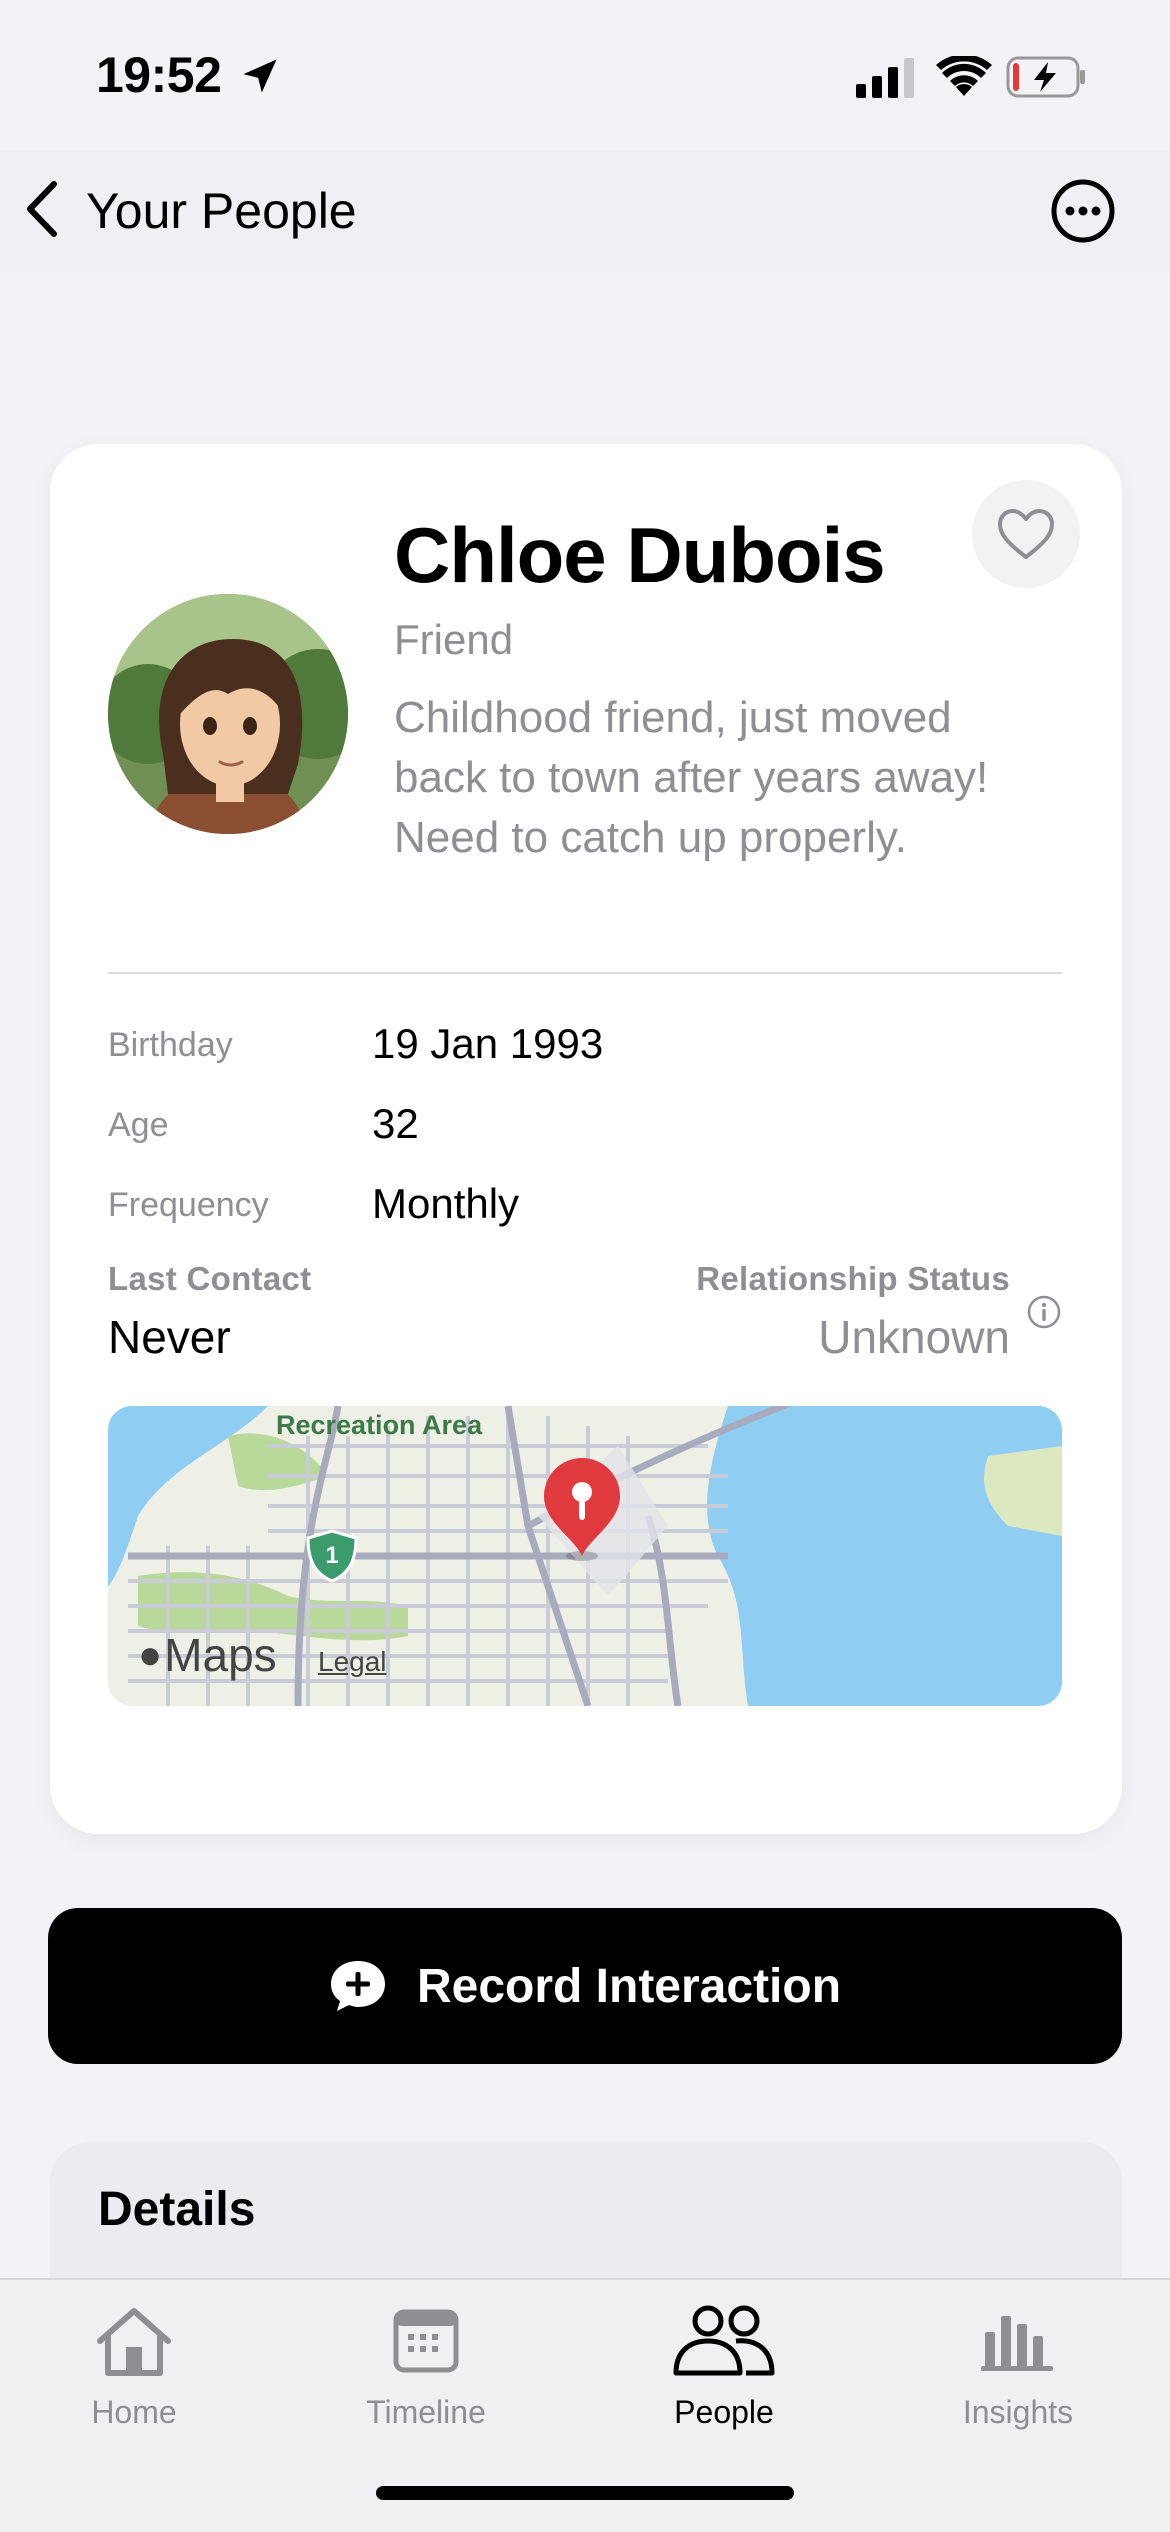 The image size is (1170, 2532). I want to click on map-pin-icon, so click(582, 1513).